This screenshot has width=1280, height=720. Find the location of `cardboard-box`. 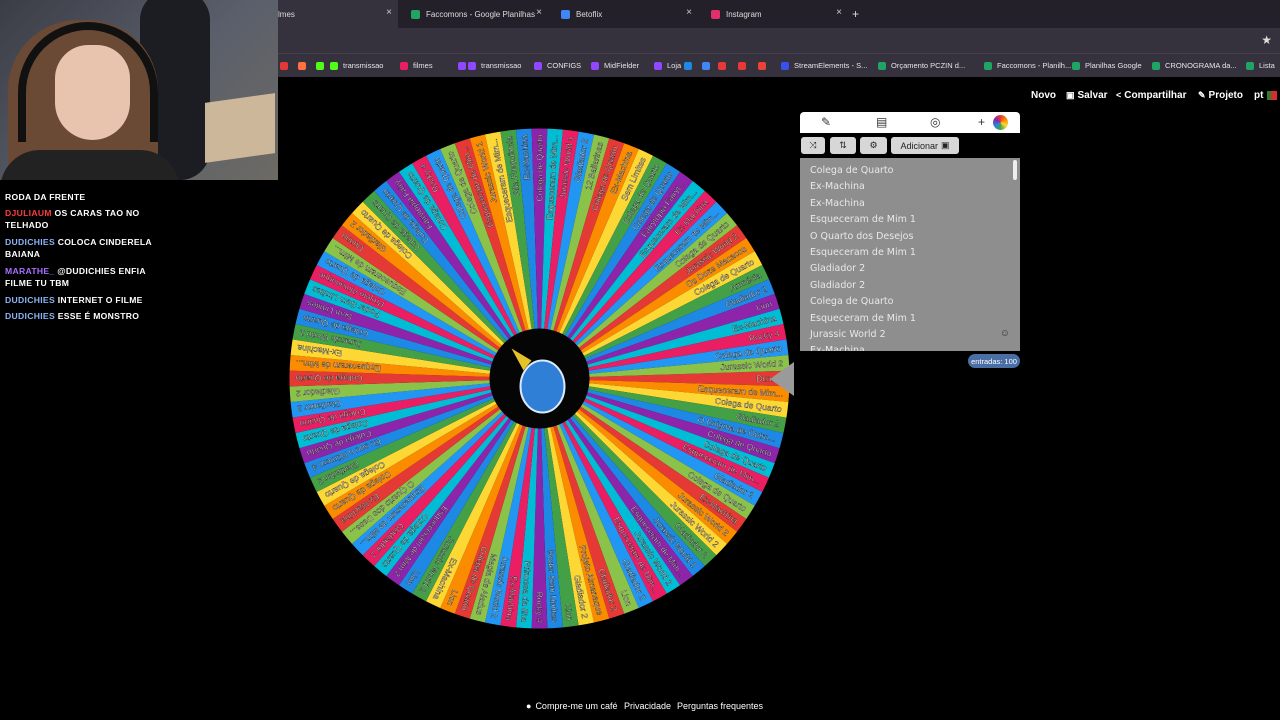

cardboard-box is located at coordinates (240, 128).